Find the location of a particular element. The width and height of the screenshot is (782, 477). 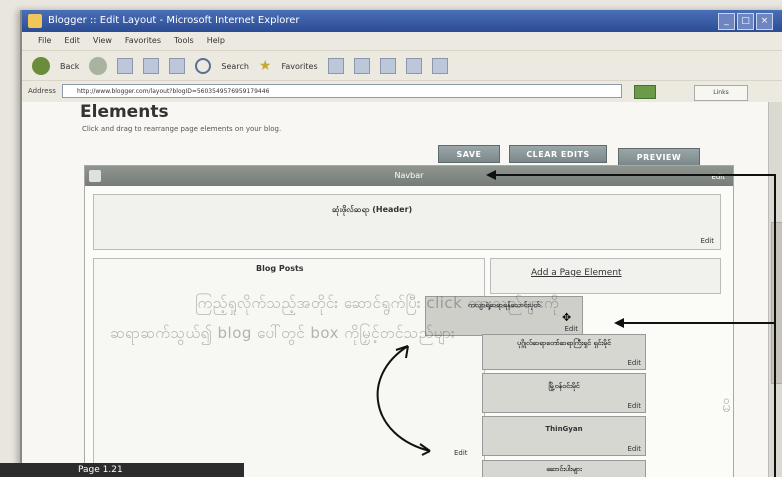

menu-file: File is located at coordinates (44, 41).